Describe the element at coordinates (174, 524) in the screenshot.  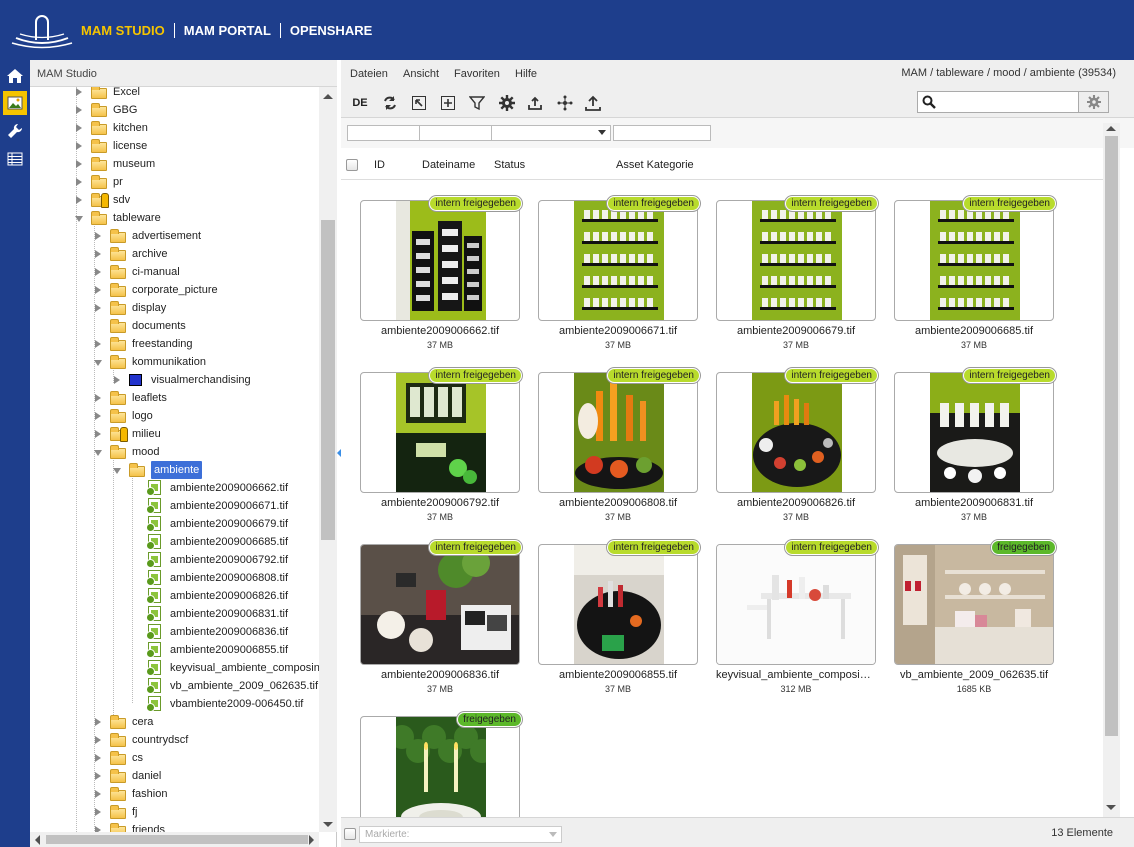
I see `tree-item: ambiente2009006679.tif` at that location.